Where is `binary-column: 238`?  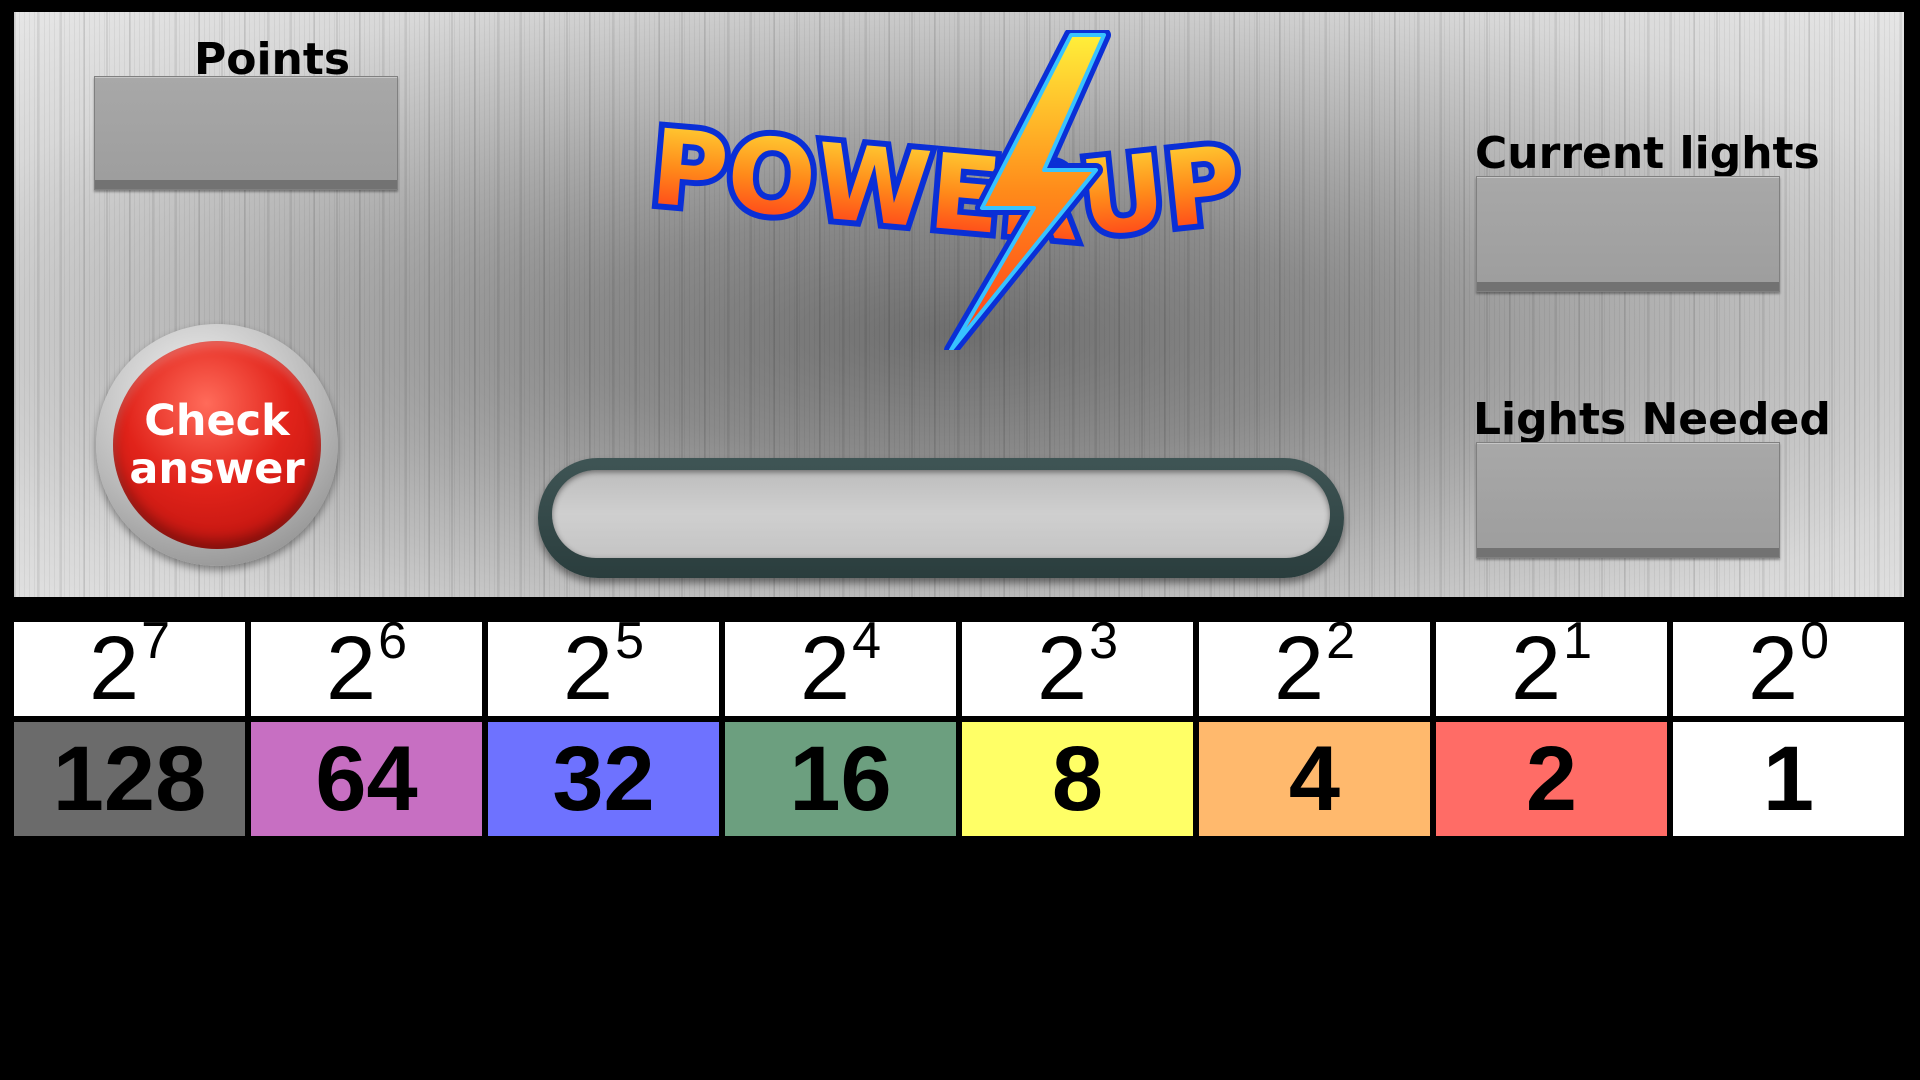 binary-column: 238 is located at coordinates (1077, 726).